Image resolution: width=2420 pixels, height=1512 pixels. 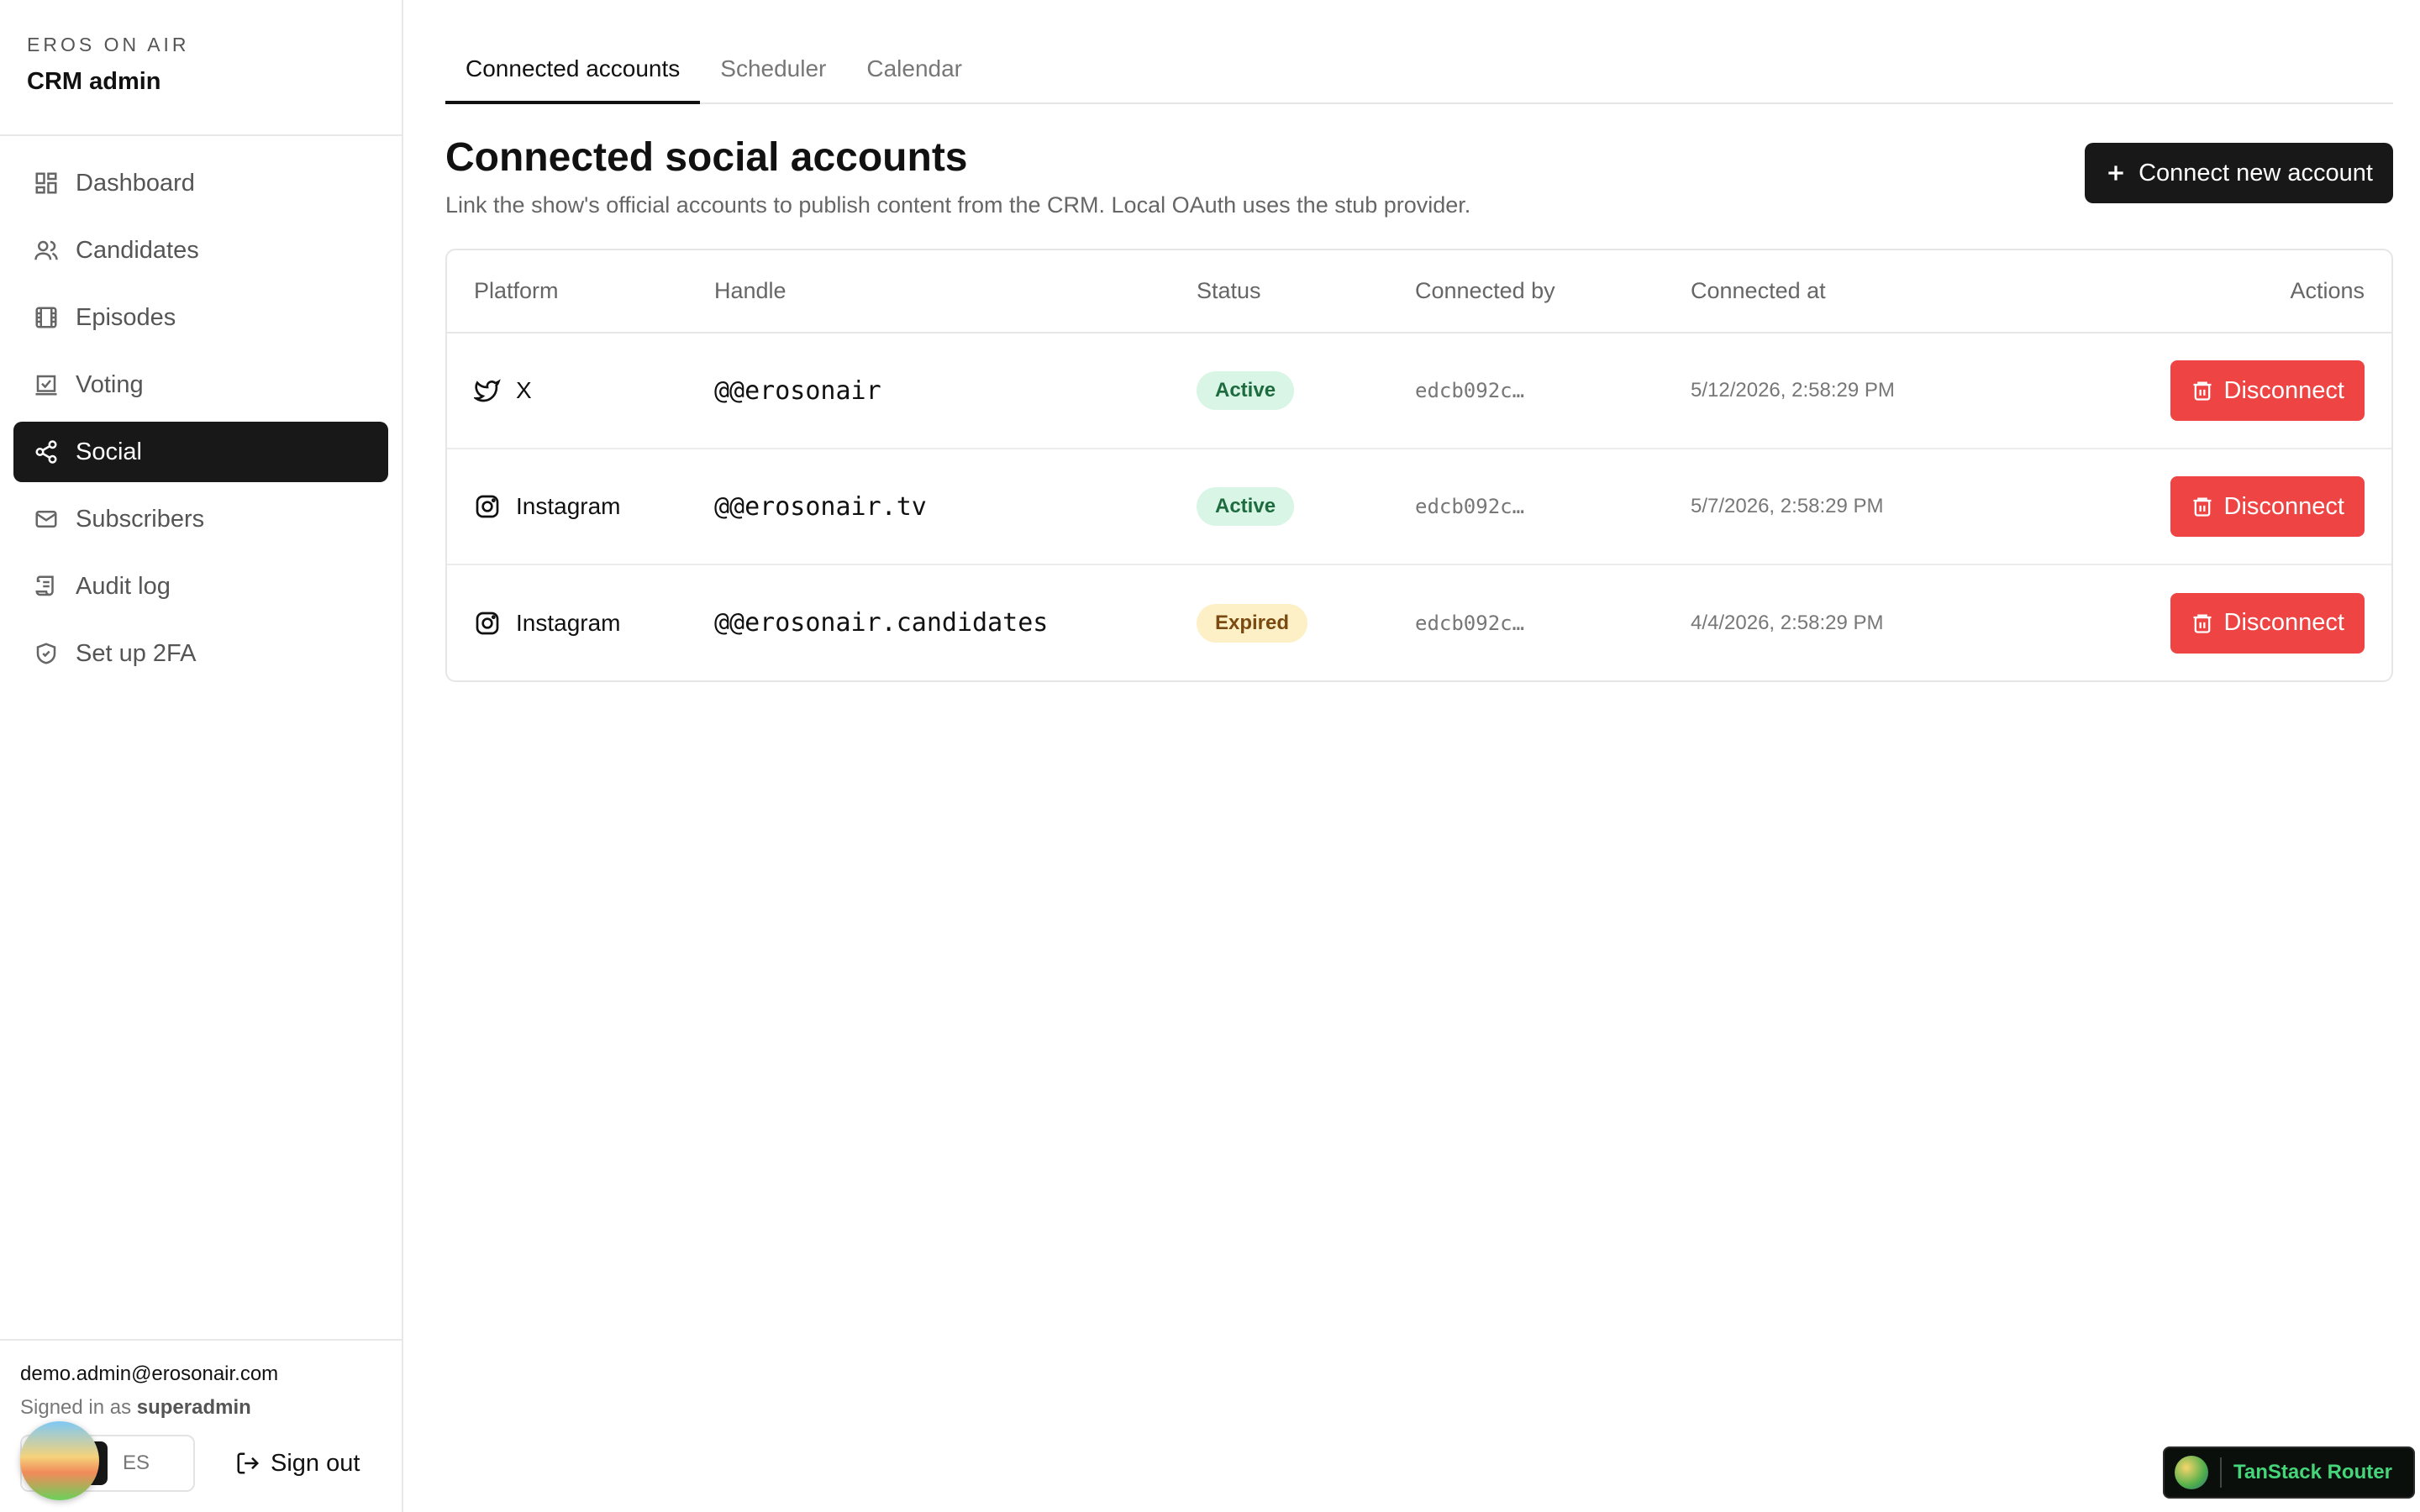 What do you see at coordinates (200, 452) in the screenshot?
I see `sidebar-item-social: Social` at bounding box center [200, 452].